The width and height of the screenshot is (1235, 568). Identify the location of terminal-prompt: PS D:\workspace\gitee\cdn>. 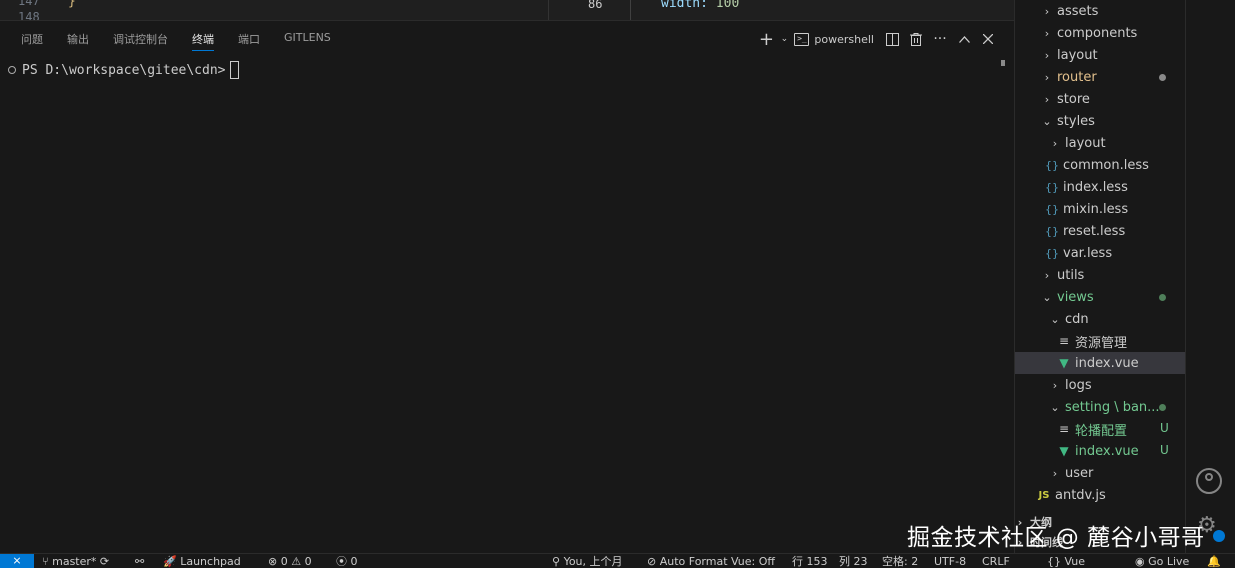
(124, 70).